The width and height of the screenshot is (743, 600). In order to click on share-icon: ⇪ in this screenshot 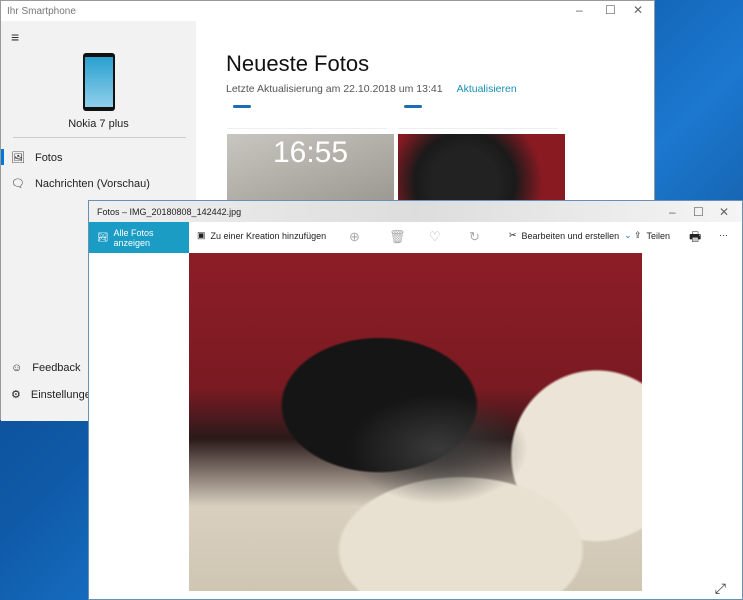, I will do `click(638, 235)`.